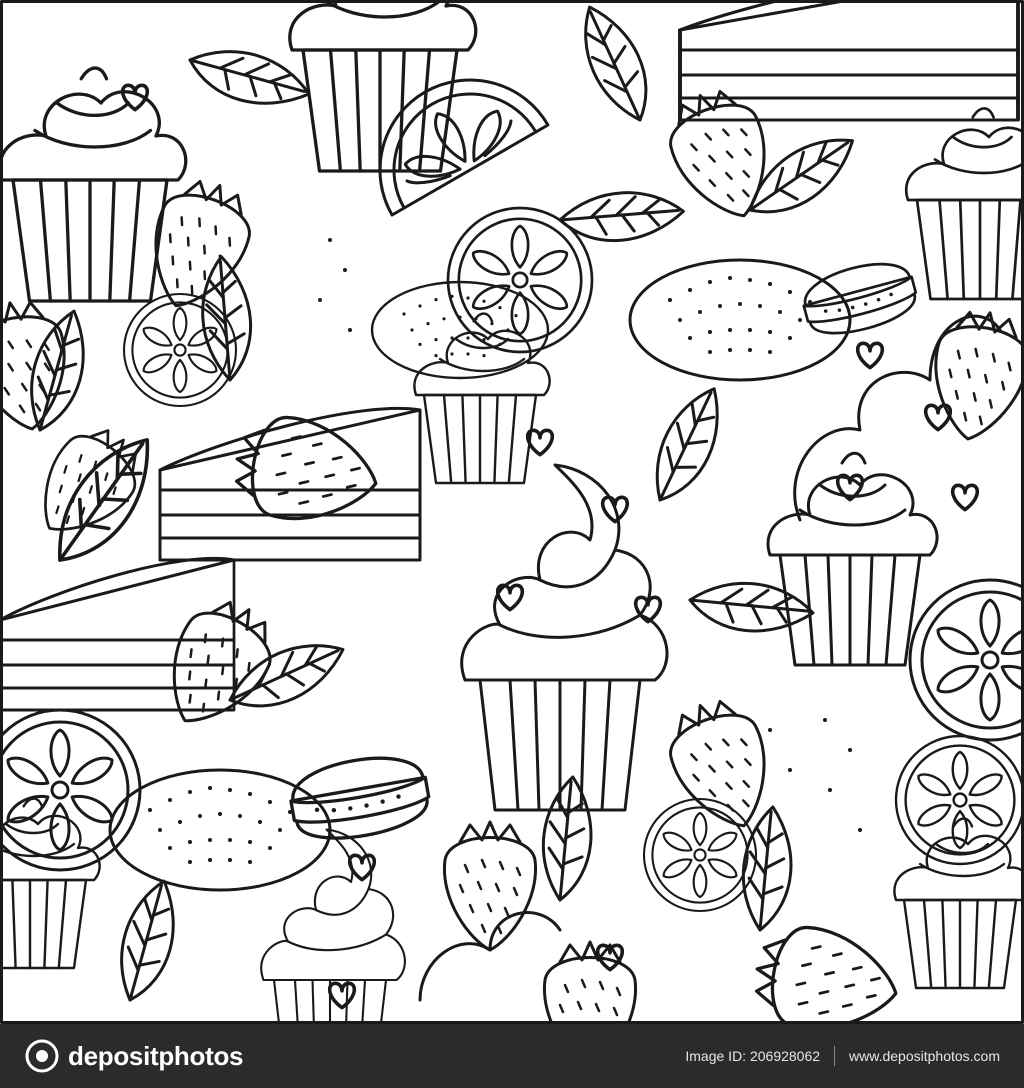 The image size is (1024, 1088). What do you see at coordinates (42, 1056) in the screenshot?
I see `depositphotos-logo-icon` at bounding box center [42, 1056].